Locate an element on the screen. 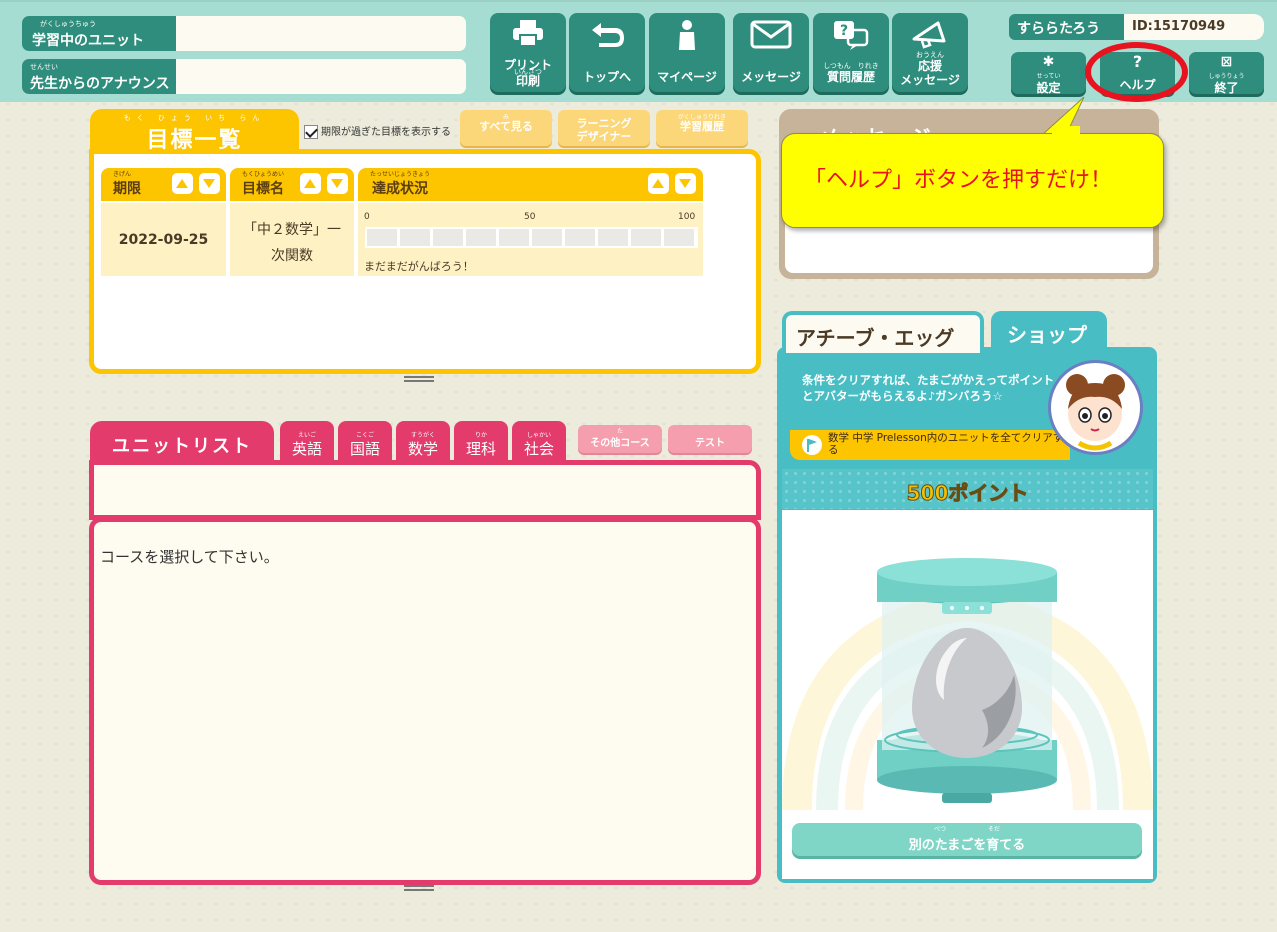 This screenshot has height=932, width=1277. messages-button: メッセージ is located at coordinates (771, 52).